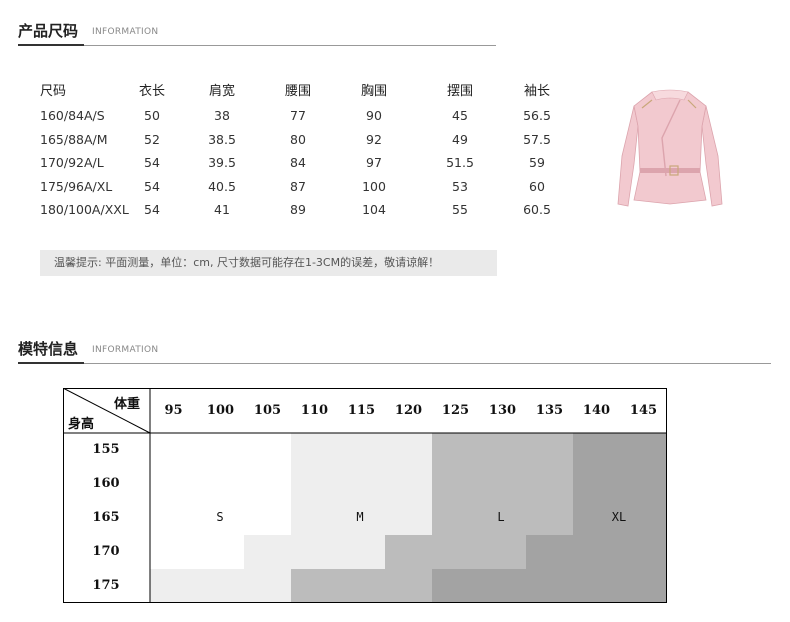 The height and width of the screenshot is (622, 790). I want to click on size-value: 87, so click(298, 186).